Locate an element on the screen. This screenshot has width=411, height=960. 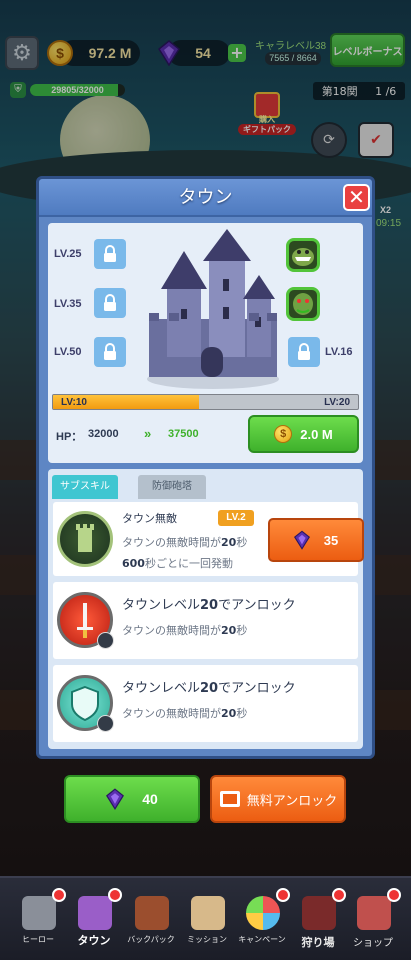
upgrade-cost: 2.0 M is located at coordinates (316, 434).